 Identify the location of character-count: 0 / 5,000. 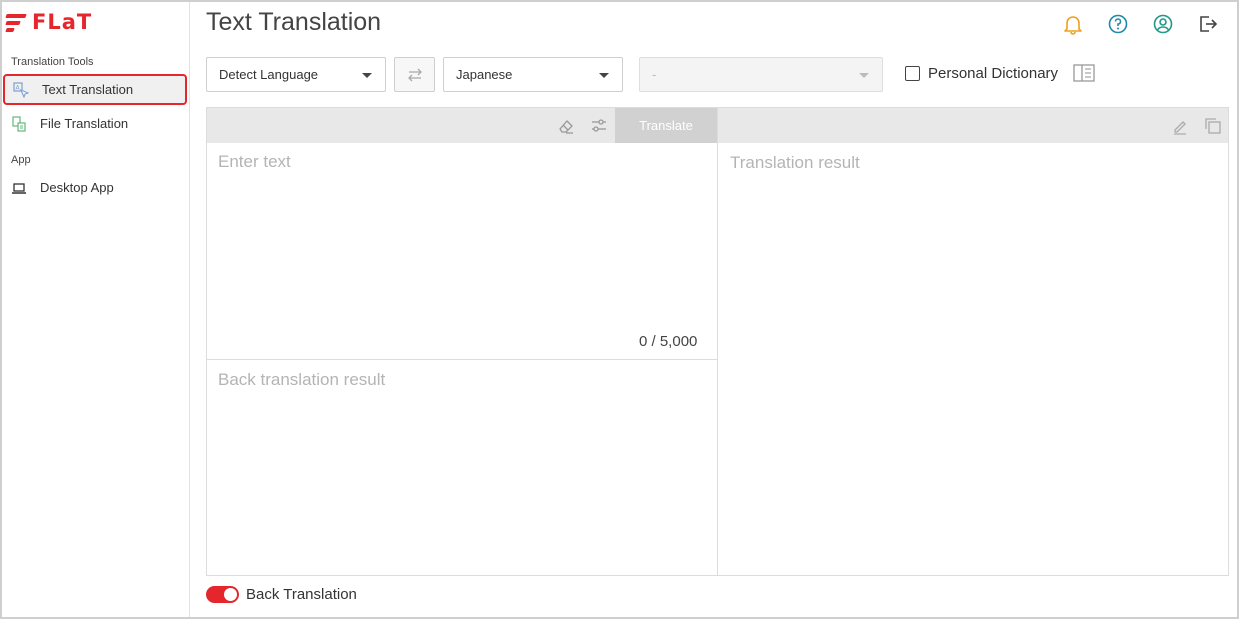
(668, 341).